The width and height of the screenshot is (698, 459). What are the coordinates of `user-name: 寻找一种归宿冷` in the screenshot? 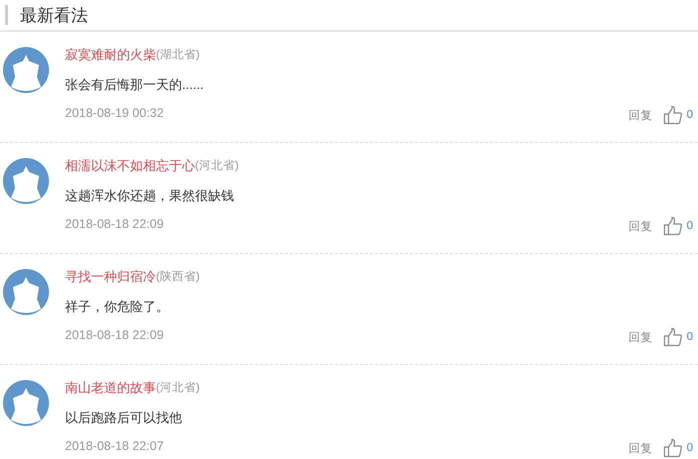 It's located at (110, 277).